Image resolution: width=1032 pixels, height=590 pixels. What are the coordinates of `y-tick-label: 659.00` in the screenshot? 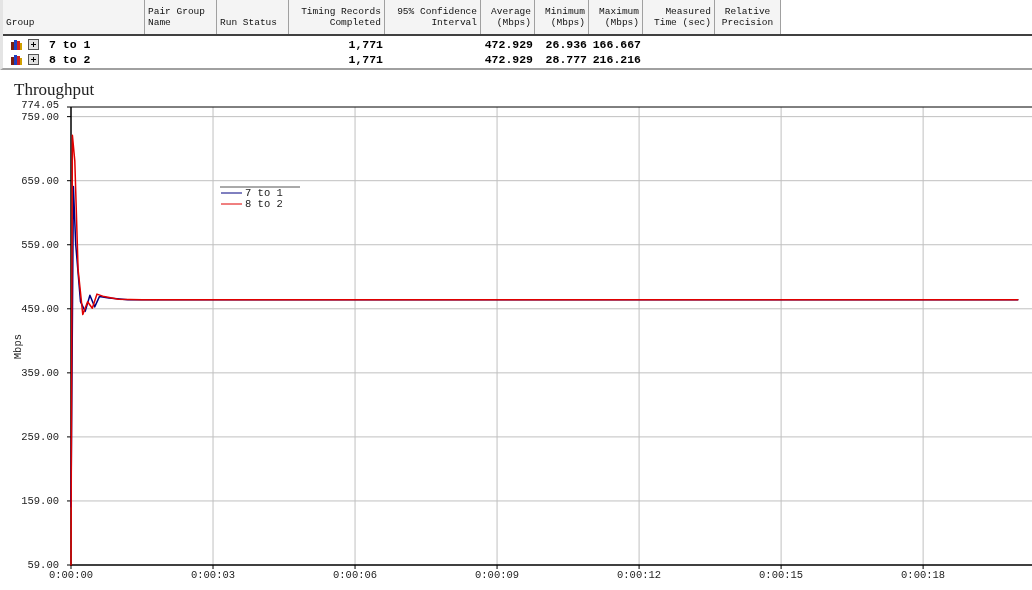 It's located at (40, 180).